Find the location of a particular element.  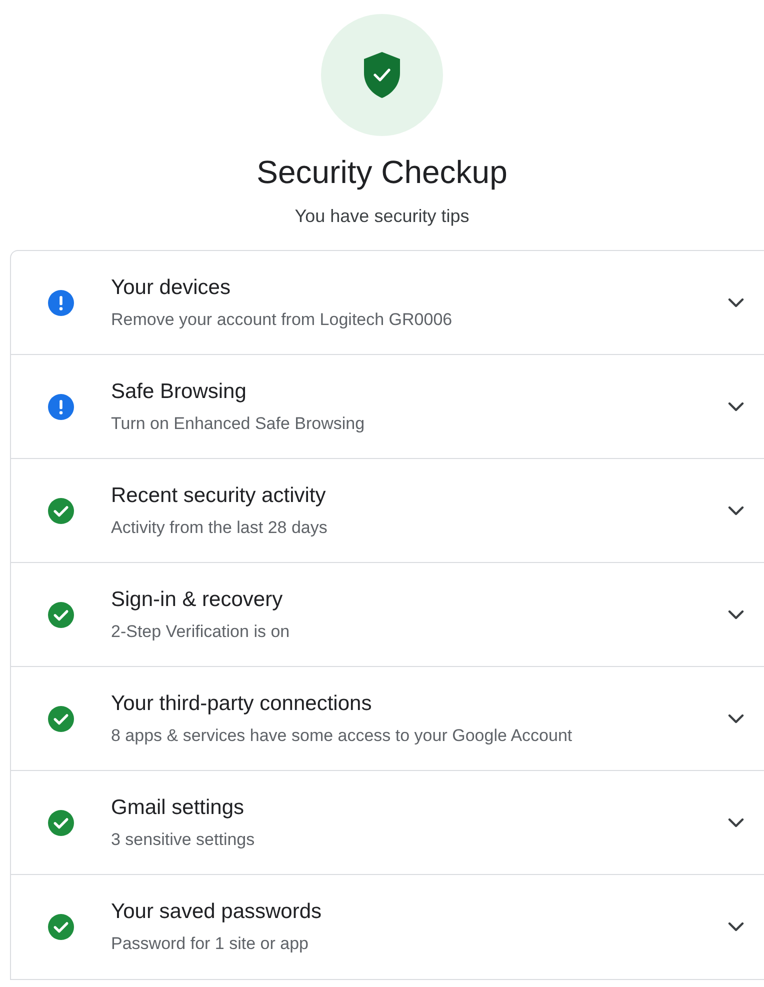

item-title: Your third-party connections is located at coordinates (242, 703).